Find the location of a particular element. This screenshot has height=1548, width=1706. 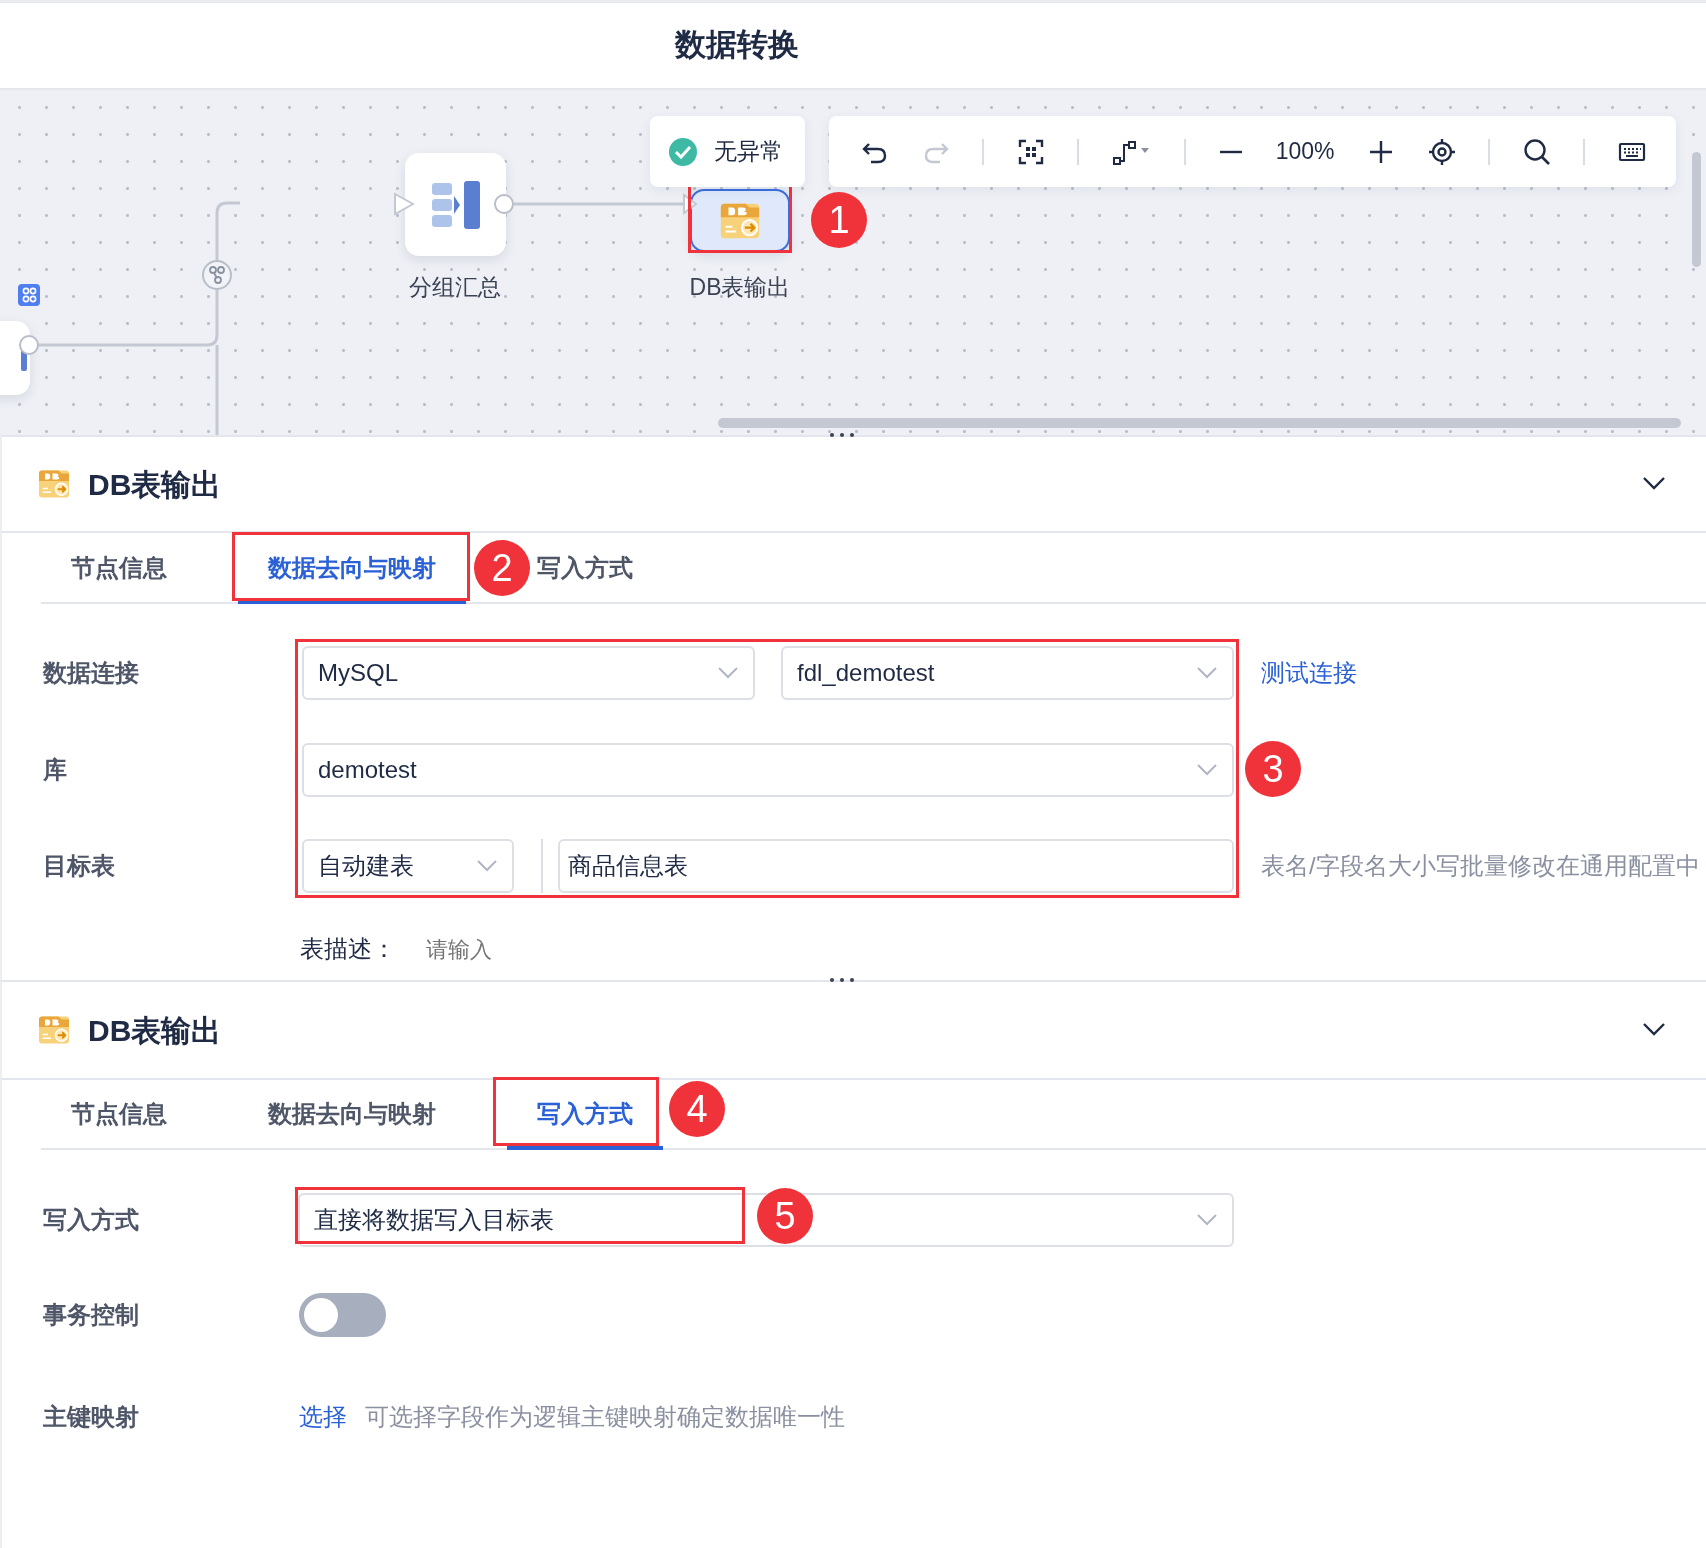

node-label: 分组汇总 is located at coordinates (455, 287).